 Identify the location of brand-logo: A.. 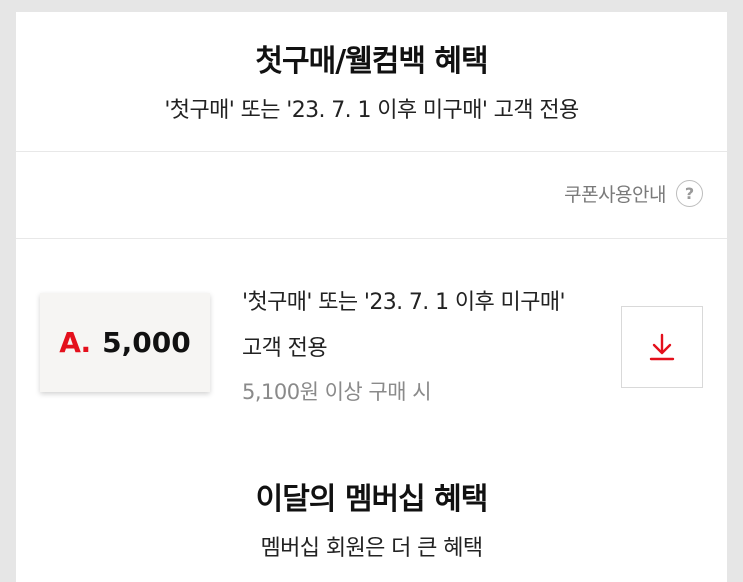
(75, 342).